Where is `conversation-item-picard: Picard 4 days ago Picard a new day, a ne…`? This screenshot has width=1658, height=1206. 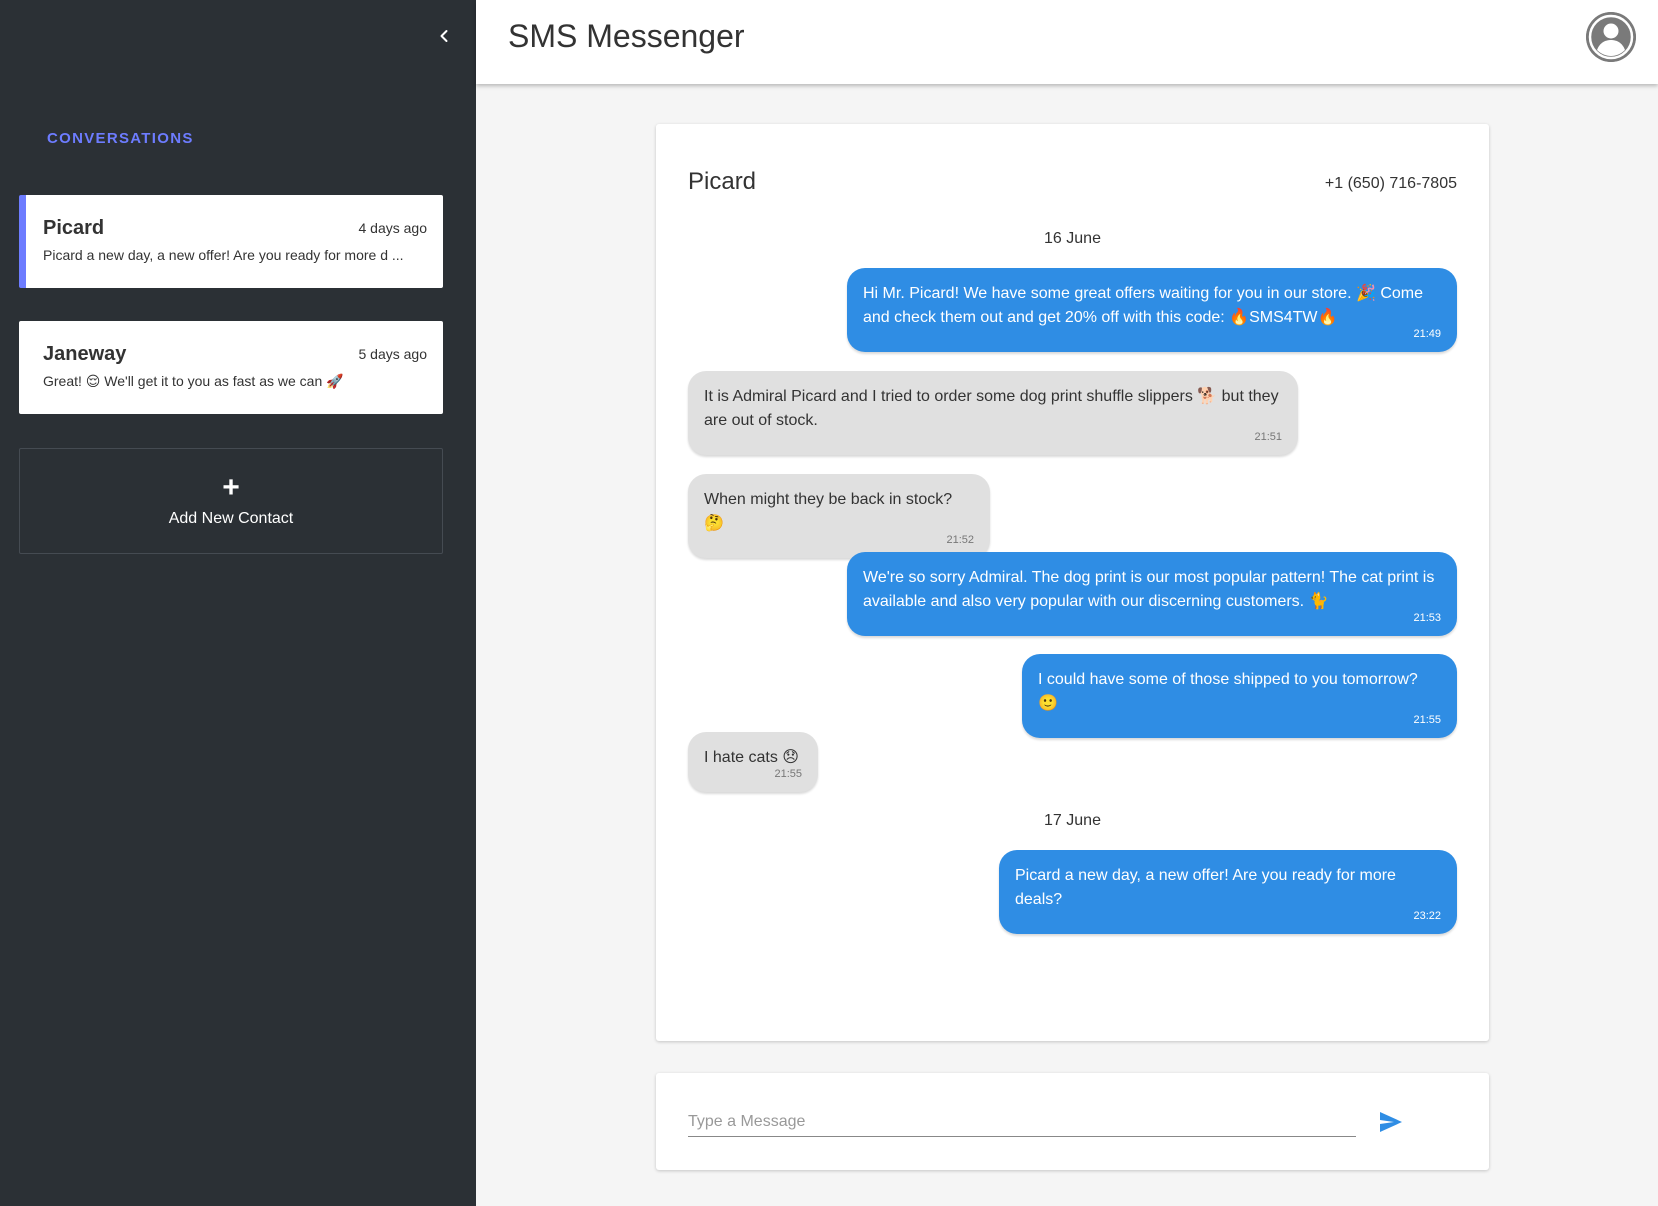
conversation-item-picard: Picard 4 days ago Picard a new day, a ne… is located at coordinates (231, 241).